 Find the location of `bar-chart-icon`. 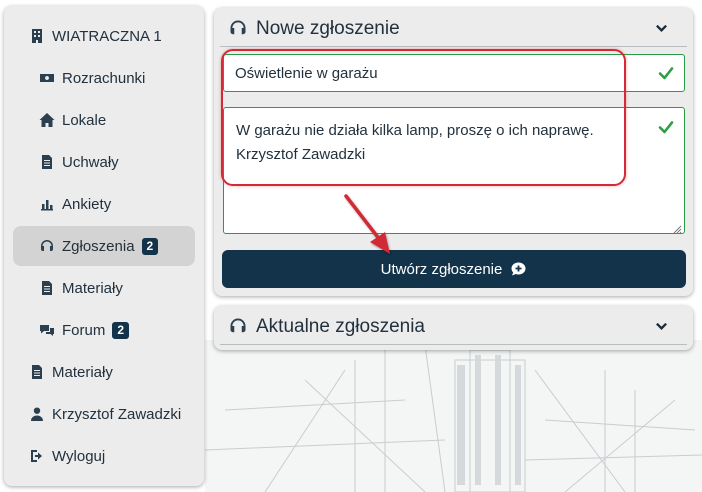

bar-chart-icon is located at coordinates (47, 204).